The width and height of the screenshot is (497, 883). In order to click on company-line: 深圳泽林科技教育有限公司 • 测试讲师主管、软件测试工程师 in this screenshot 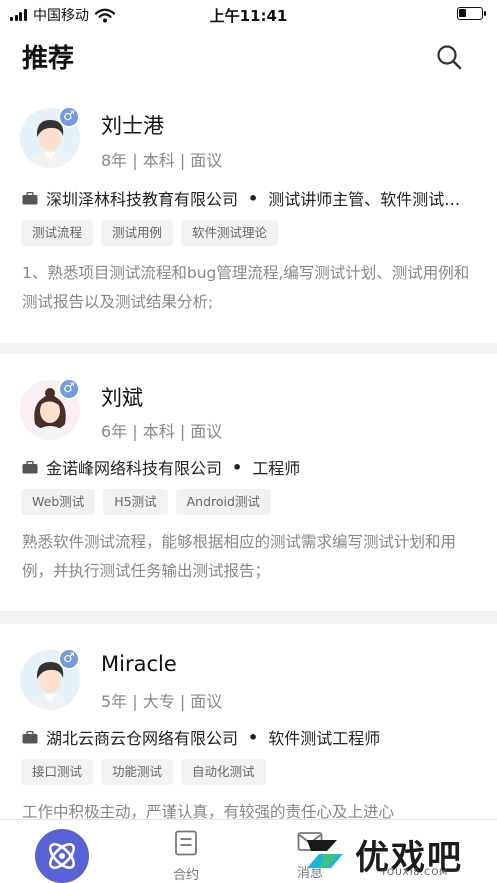, I will do `click(244, 198)`.